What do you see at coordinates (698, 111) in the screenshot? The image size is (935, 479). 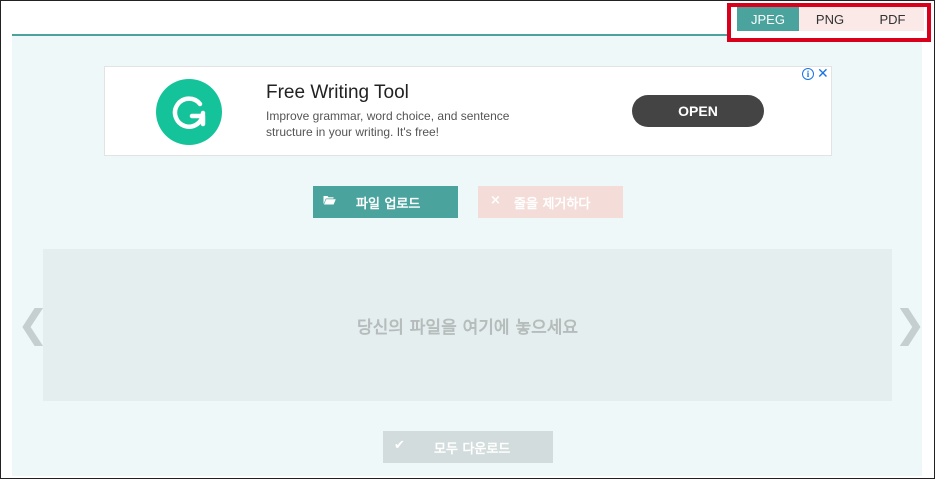 I see `ad-open-button: OPEN` at bounding box center [698, 111].